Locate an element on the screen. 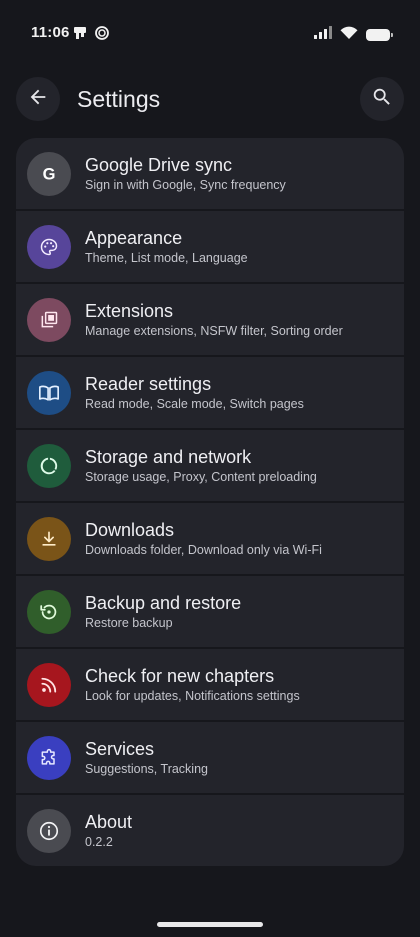 Image resolution: width=420 pixels, height=937 pixels. arrow-left-icon is located at coordinates (38, 99).